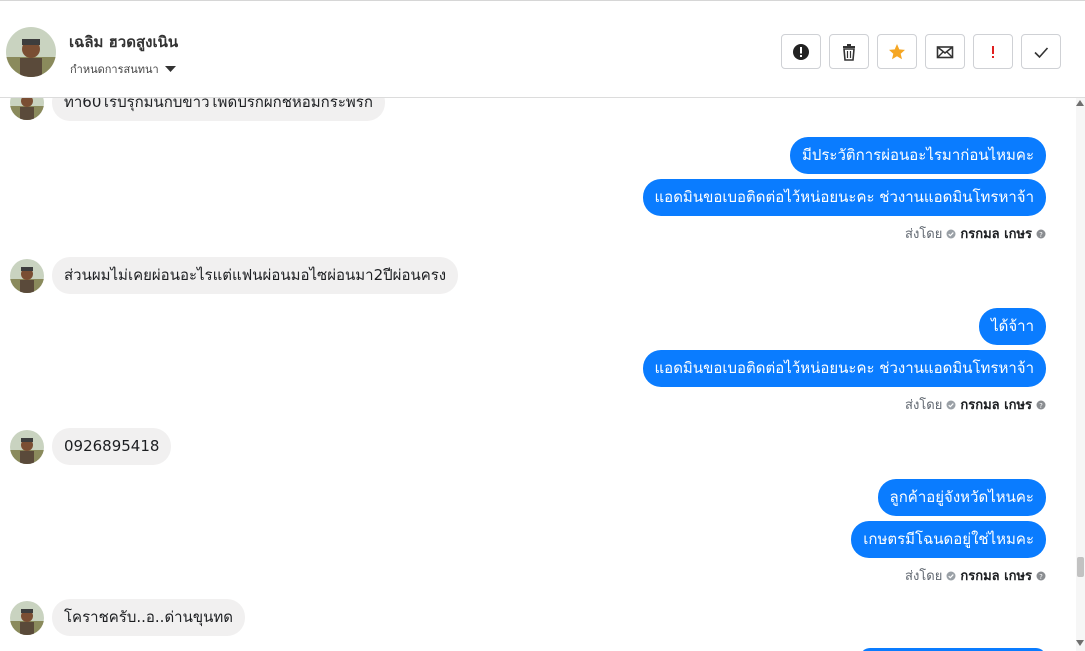 This screenshot has height=651, width=1085. Describe the element at coordinates (948, 539) in the screenshot. I see `outgoing-bubble: เกษตรมีโฉนดอยู่ใช่ไหมคะ` at that location.